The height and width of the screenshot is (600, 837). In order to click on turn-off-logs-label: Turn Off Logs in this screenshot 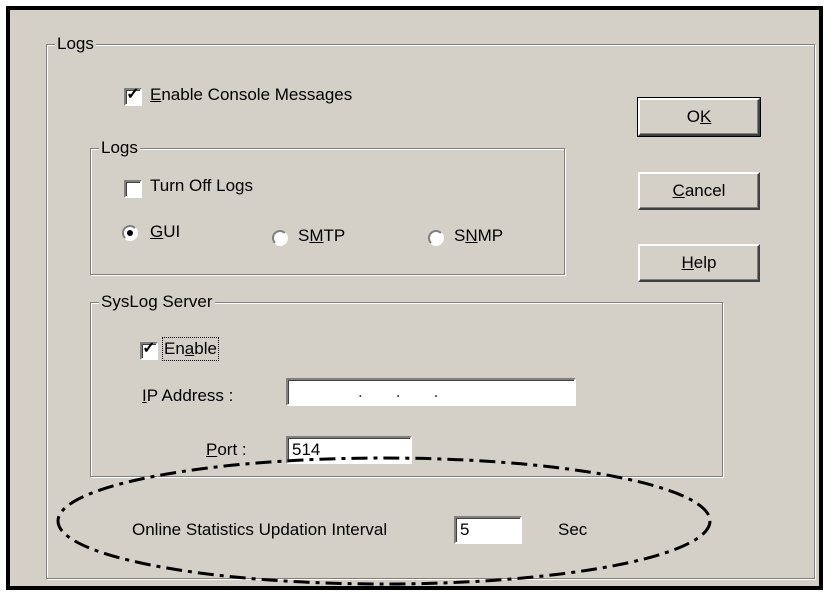, I will do `click(201, 186)`.